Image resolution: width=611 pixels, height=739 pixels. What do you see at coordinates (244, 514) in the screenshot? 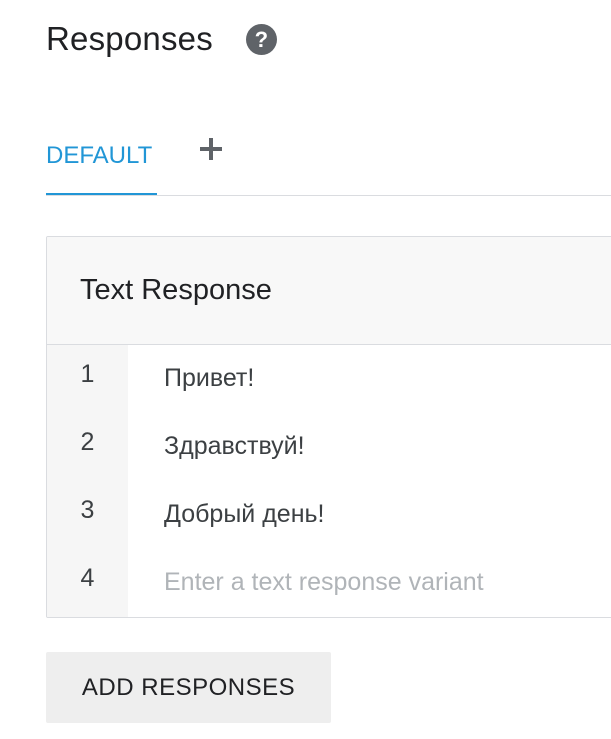
I see `response-text: Добрый день!` at bounding box center [244, 514].